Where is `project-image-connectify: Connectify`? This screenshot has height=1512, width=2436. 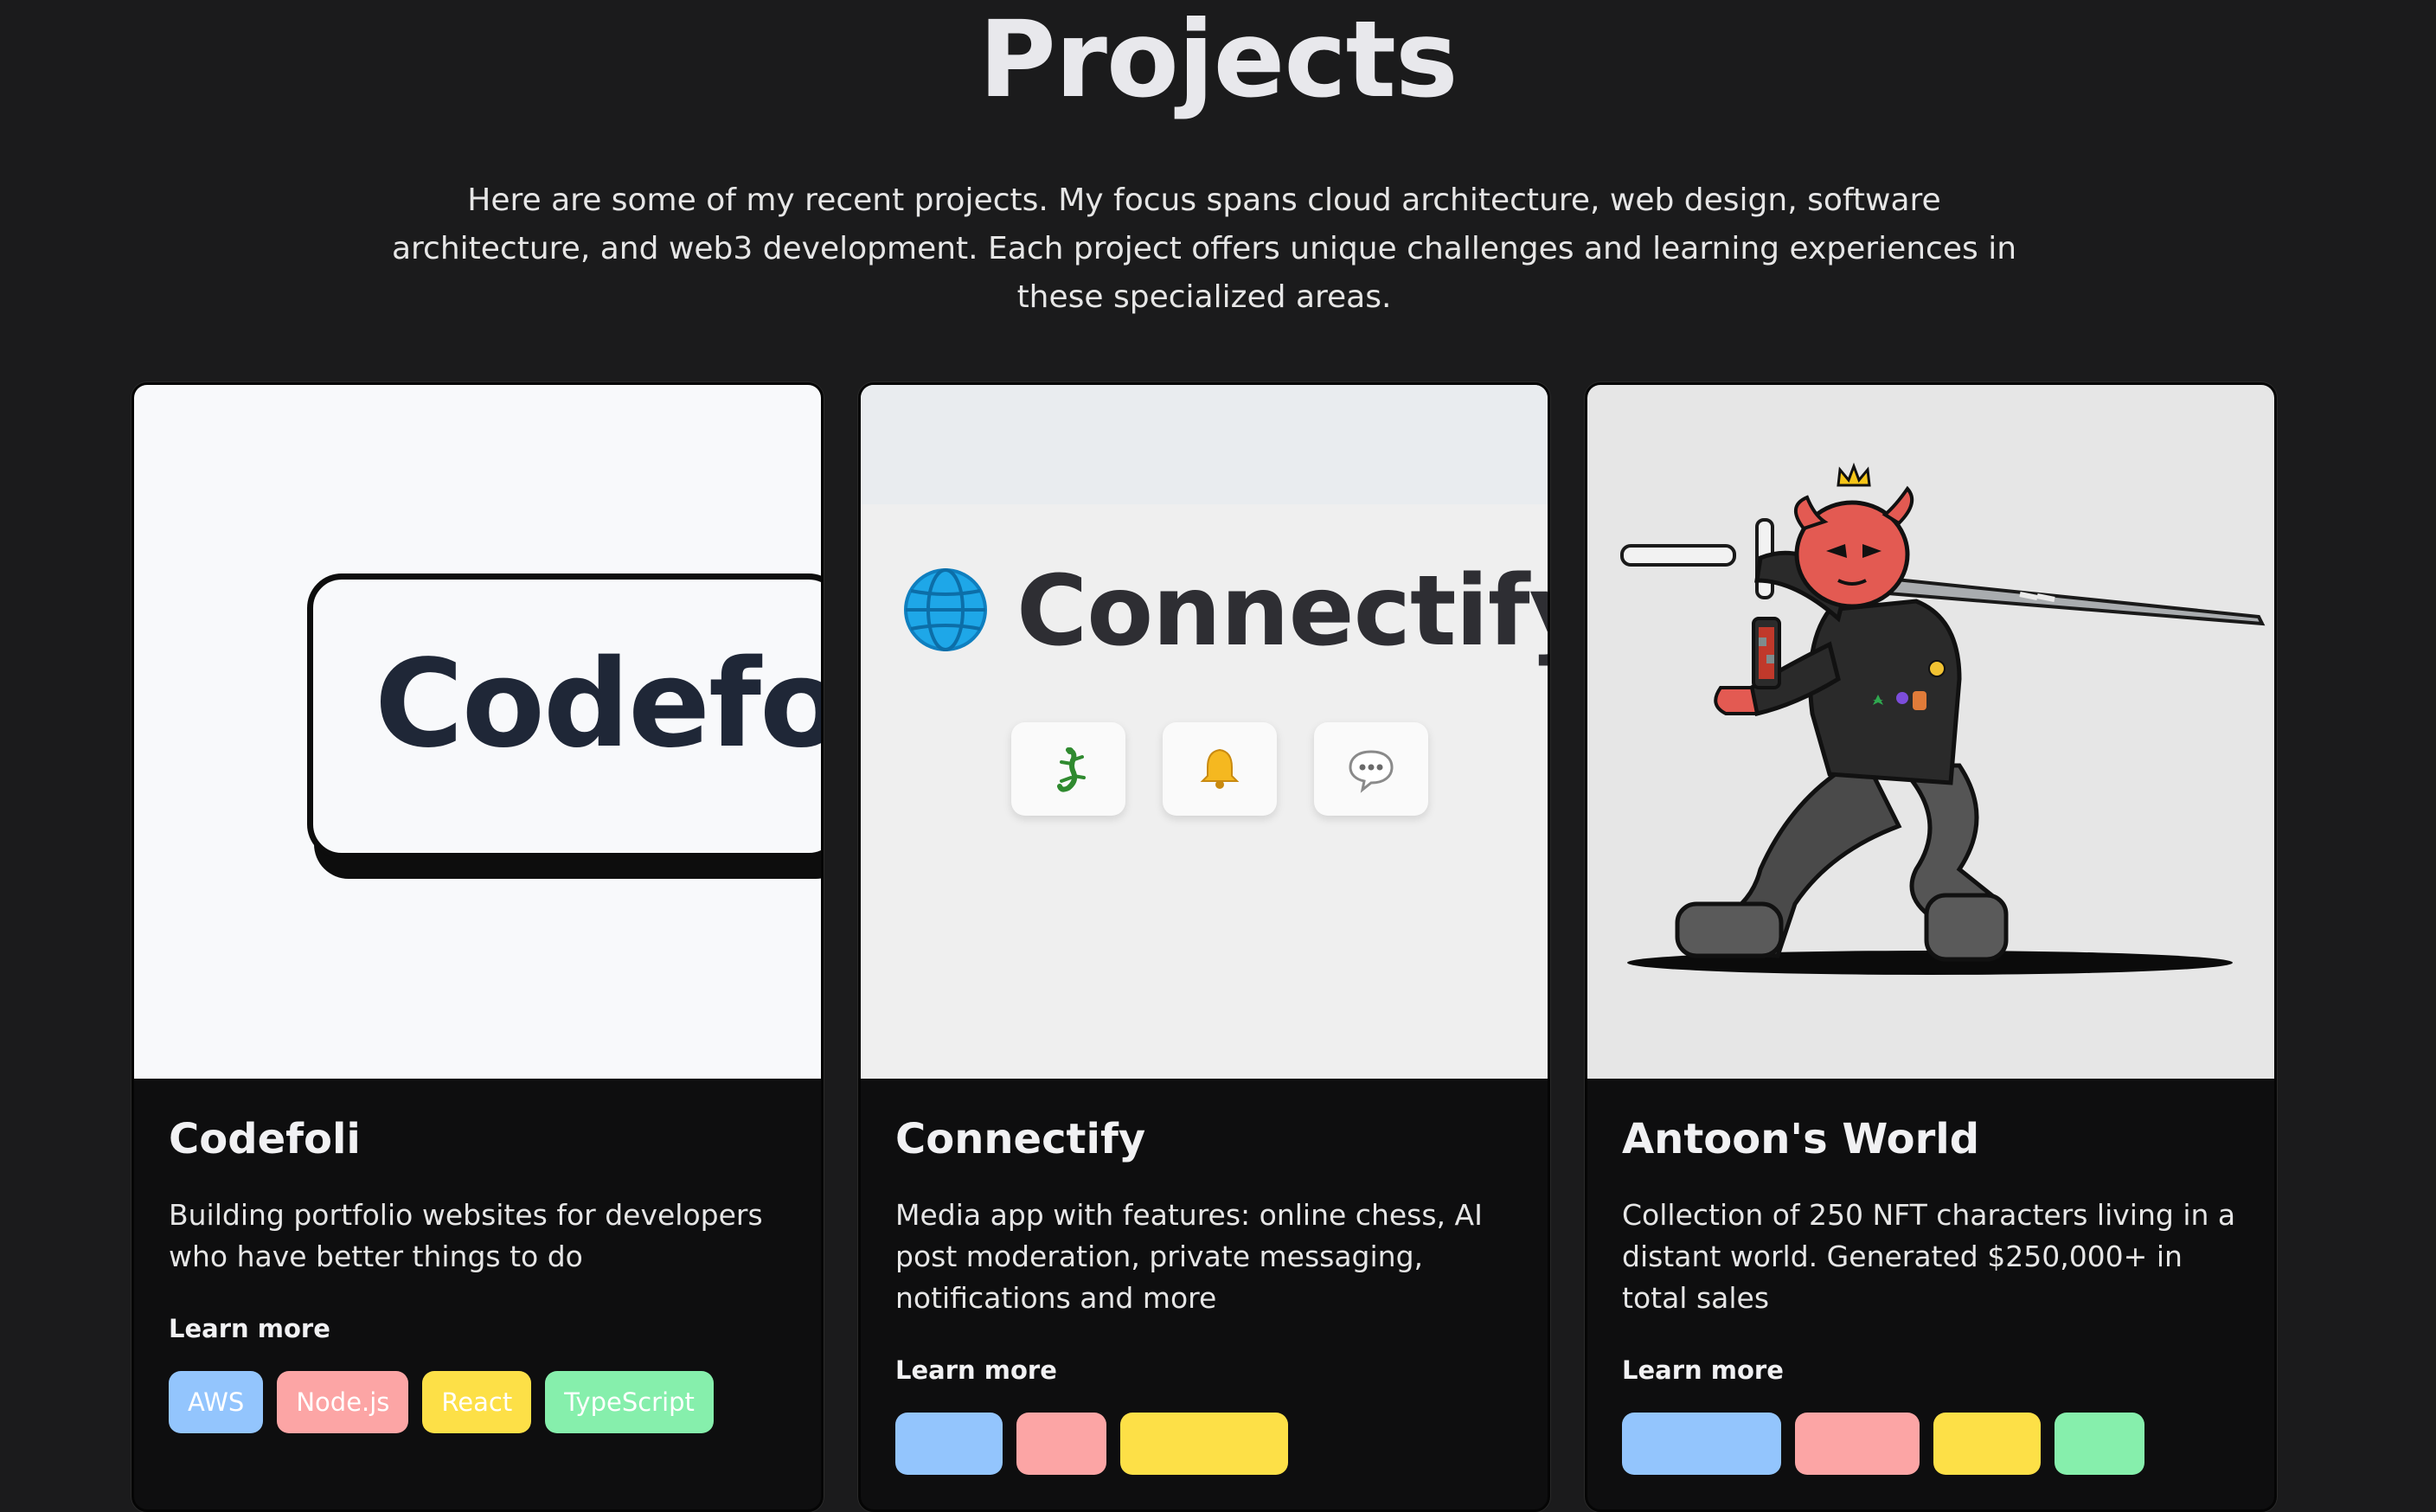 project-image-connectify: Connectify is located at coordinates (1204, 732).